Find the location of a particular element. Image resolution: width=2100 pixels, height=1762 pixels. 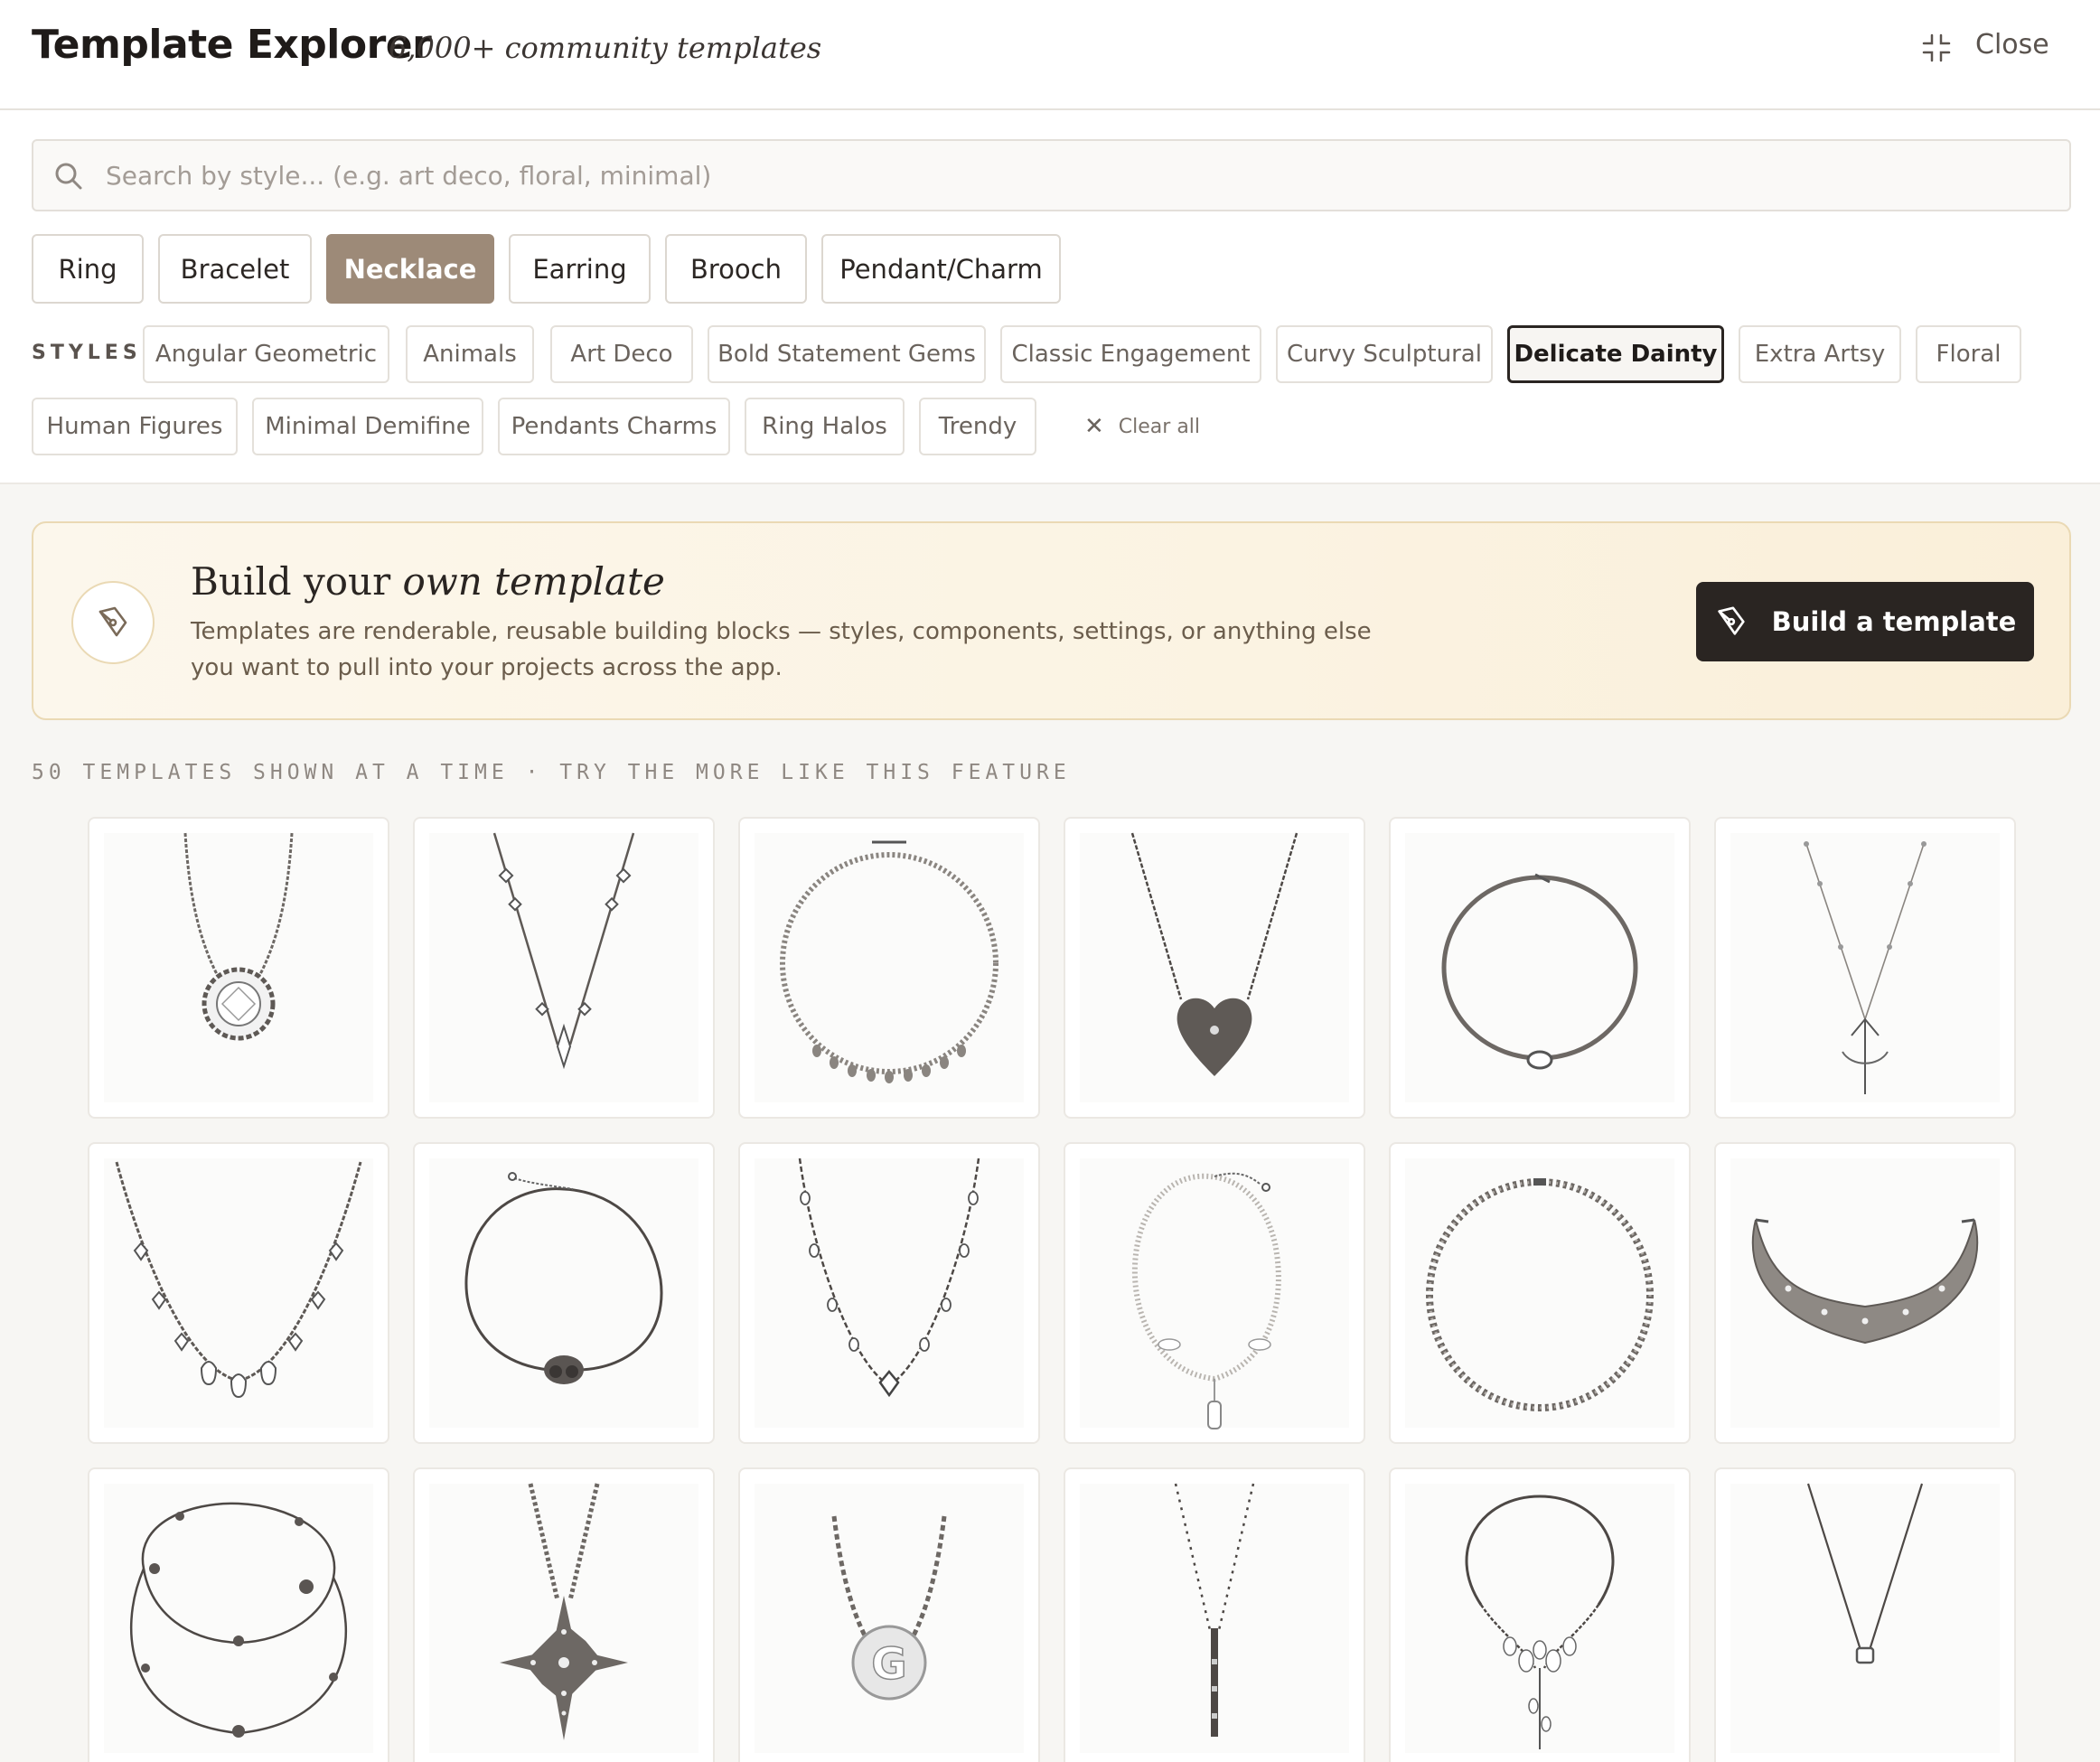

category-necklace: Necklace is located at coordinates (410, 269).